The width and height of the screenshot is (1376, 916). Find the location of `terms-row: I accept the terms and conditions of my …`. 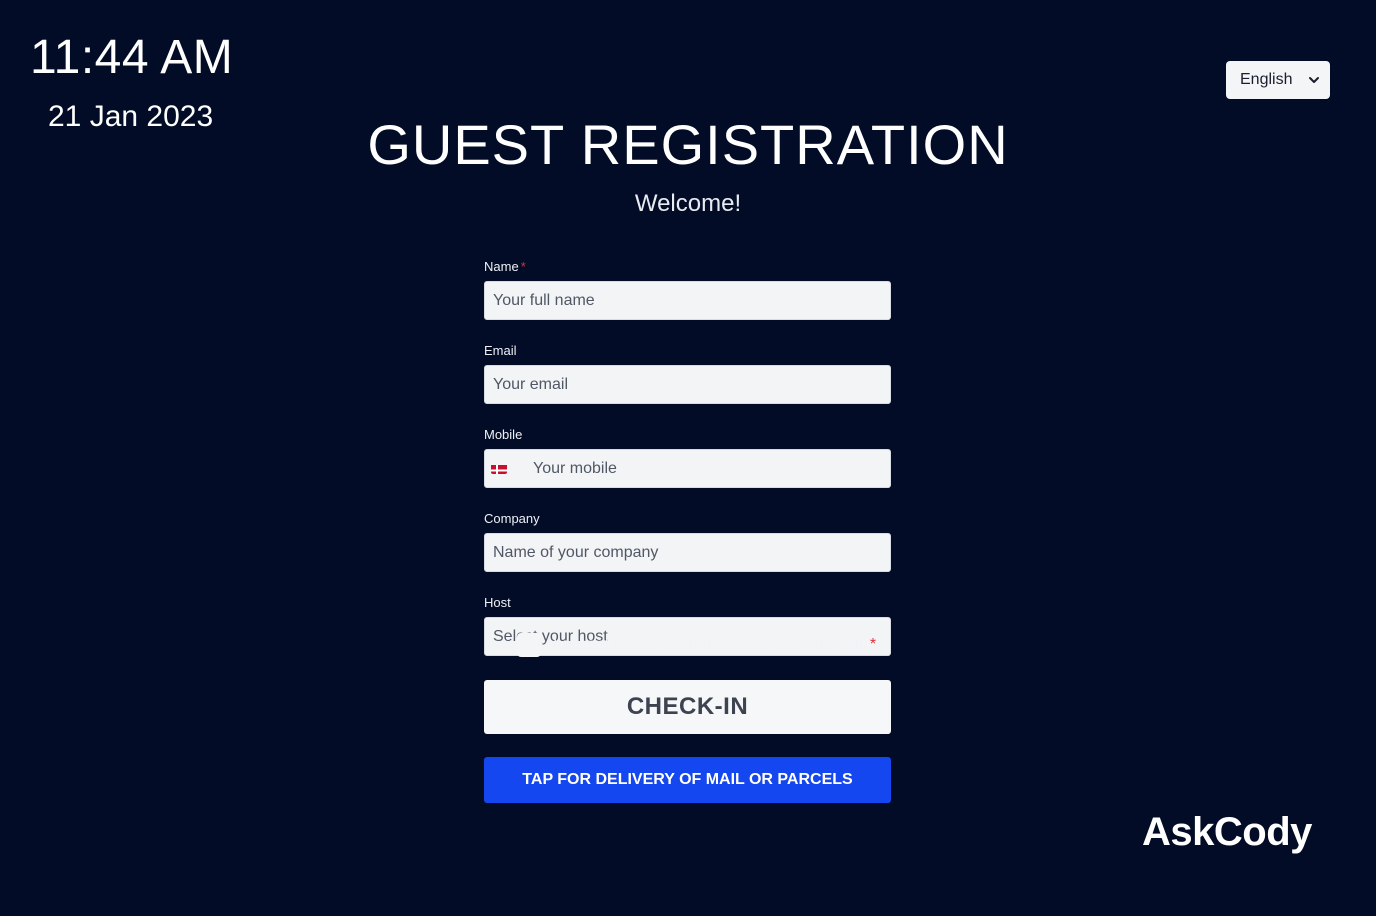

terms-row: I accept the terms and conditions of my … is located at coordinates (696, 645).